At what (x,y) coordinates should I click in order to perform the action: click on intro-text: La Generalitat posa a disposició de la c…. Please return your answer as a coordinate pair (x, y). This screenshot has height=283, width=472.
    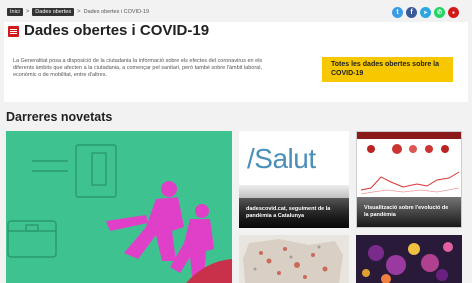
    Looking at the image, I should click on (138, 68).